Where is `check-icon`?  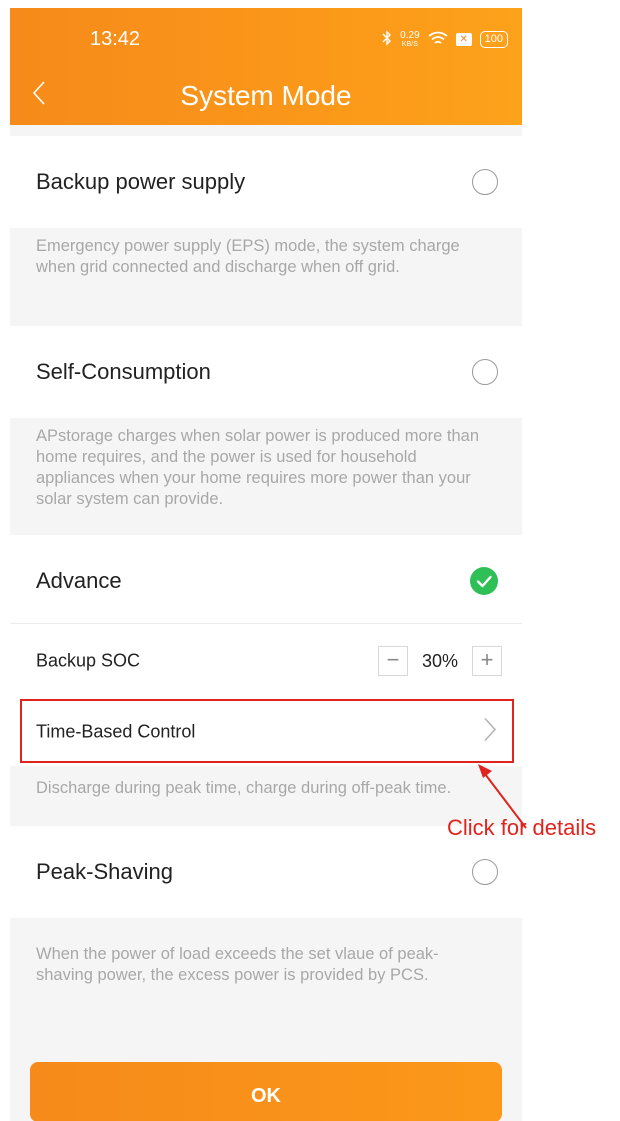 check-icon is located at coordinates (484, 581).